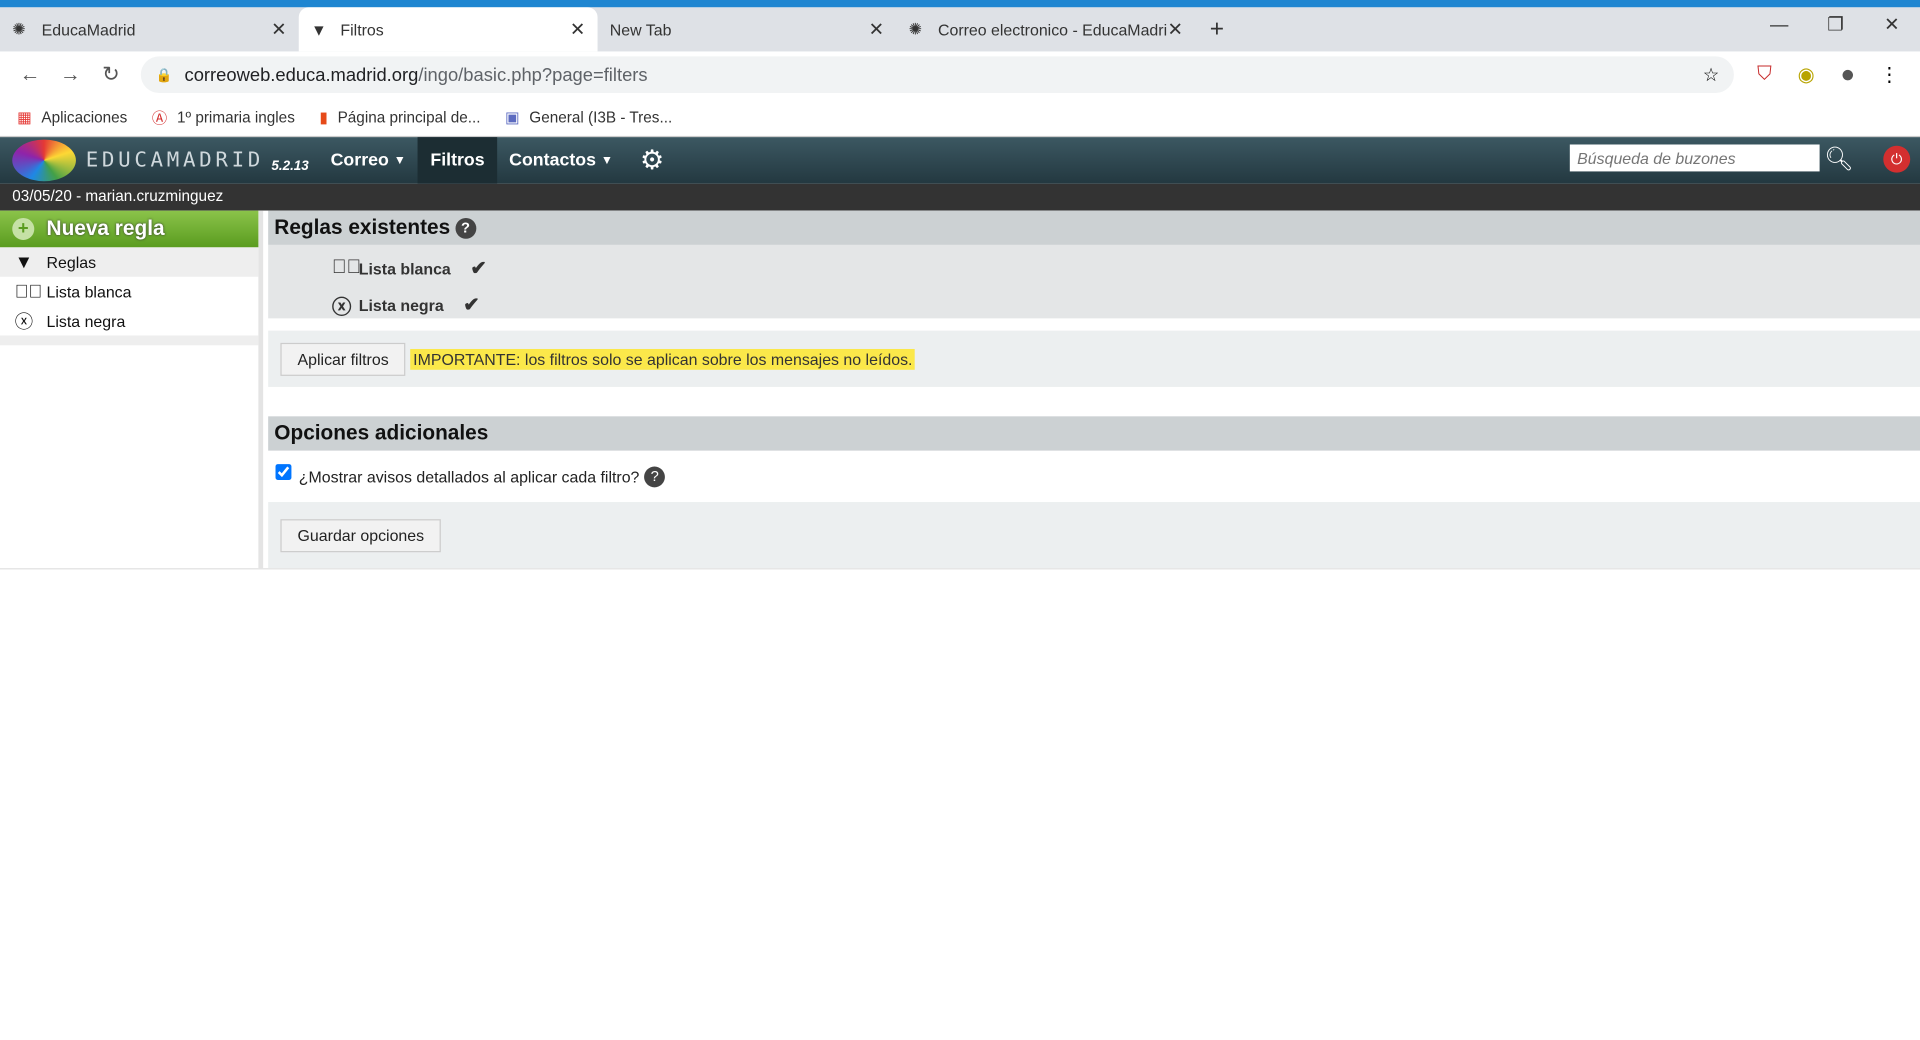 The width and height of the screenshot is (1920, 1040). What do you see at coordinates (1839, 158) in the screenshot?
I see `search-icon: 🔍︎` at bounding box center [1839, 158].